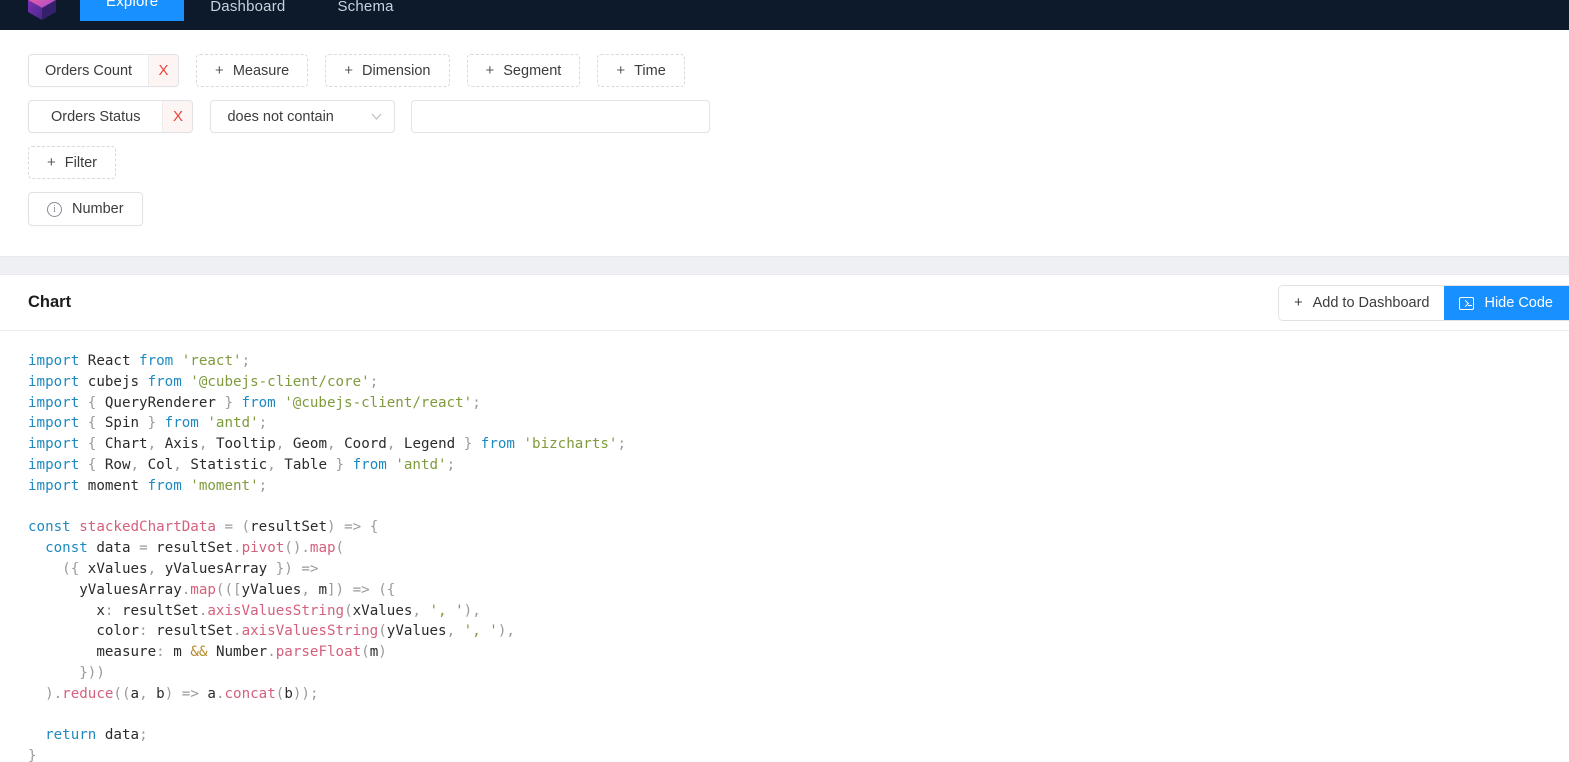  I want to click on nav-tab-explore-label: Explore, so click(132, 5).